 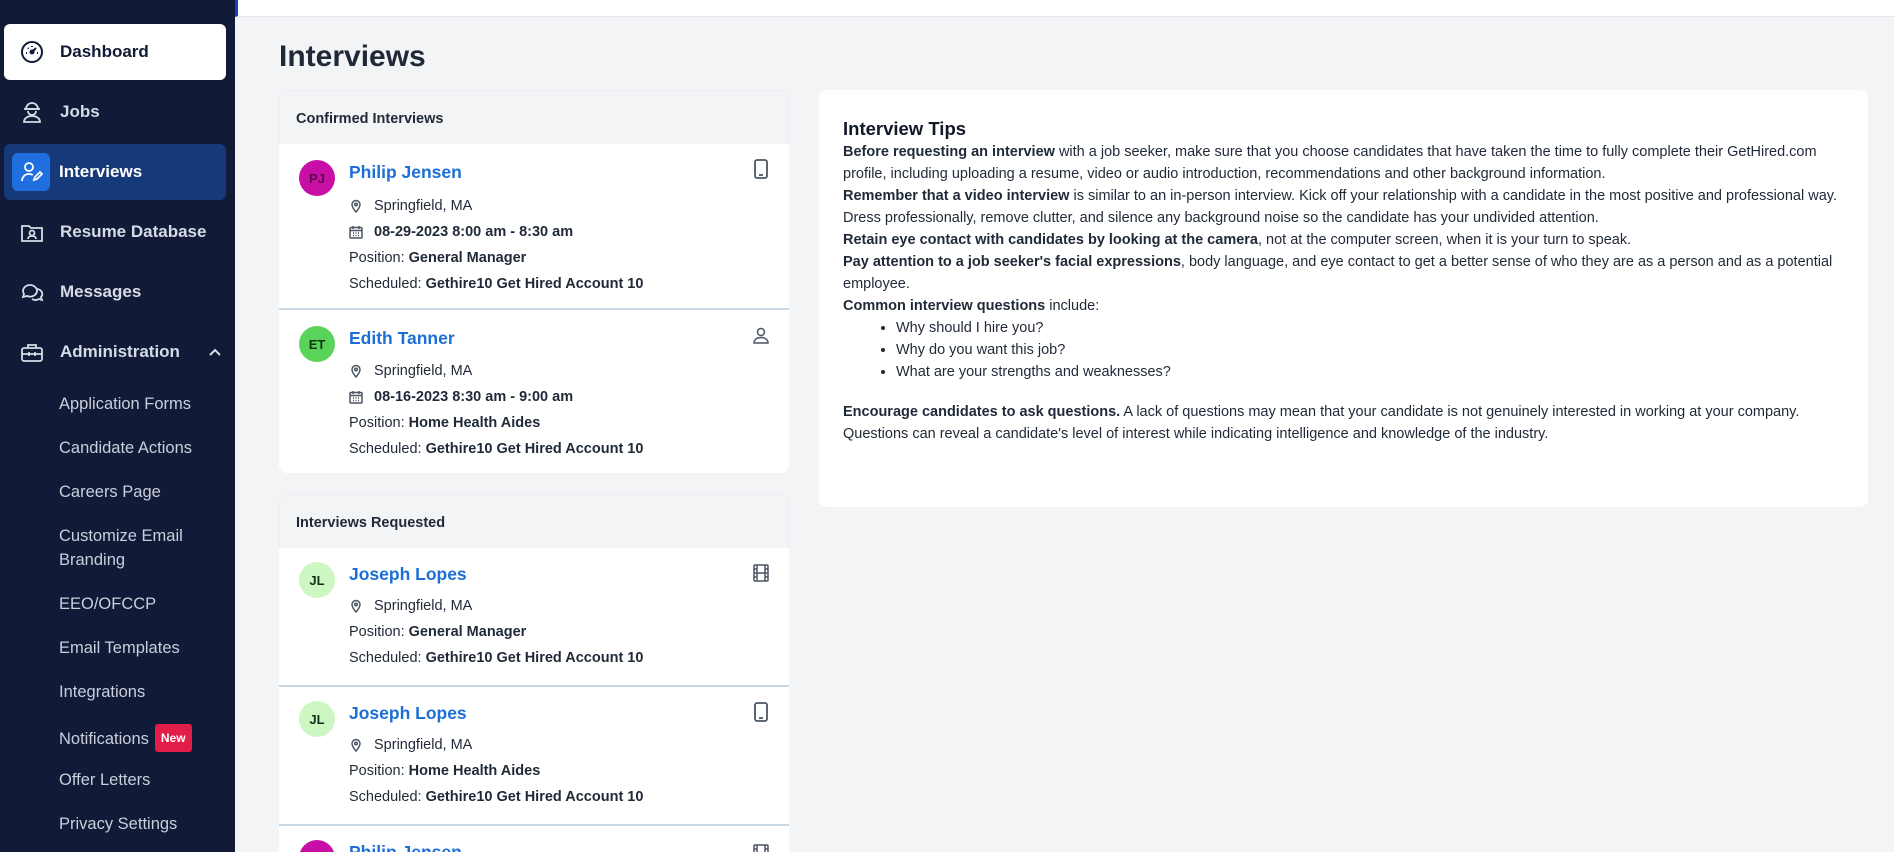 What do you see at coordinates (125, 448) in the screenshot?
I see `sub-candidate-actions: Candidate Actions` at bounding box center [125, 448].